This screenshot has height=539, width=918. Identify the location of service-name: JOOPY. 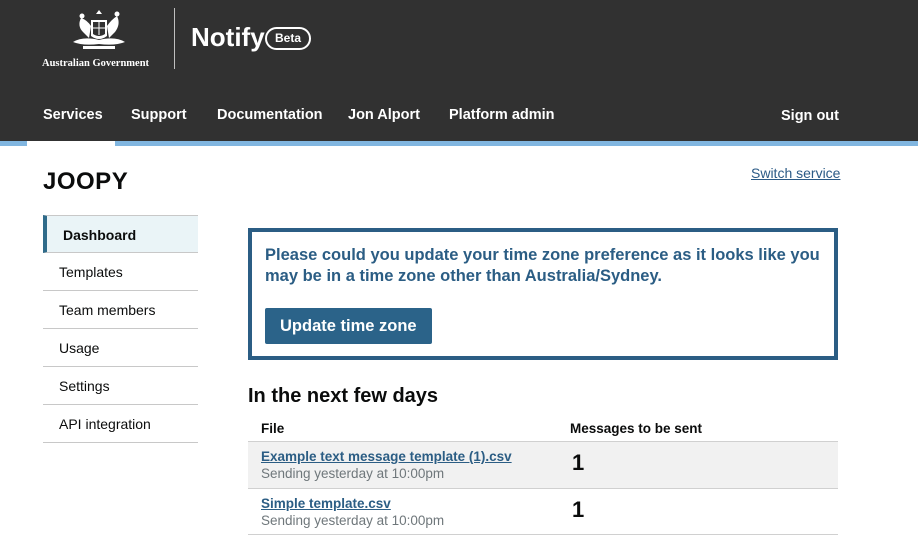
(86, 181).